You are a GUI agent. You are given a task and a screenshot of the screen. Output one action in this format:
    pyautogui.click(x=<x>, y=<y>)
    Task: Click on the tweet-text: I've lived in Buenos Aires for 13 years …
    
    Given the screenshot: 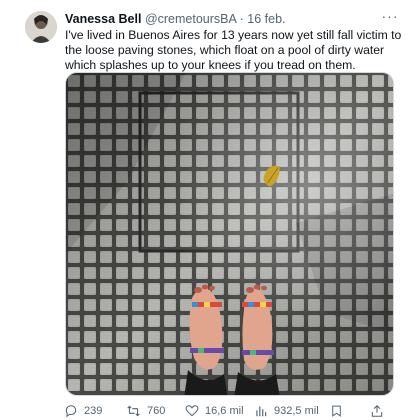 What is the action you would take?
    pyautogui.click(x=233, y=50)
    